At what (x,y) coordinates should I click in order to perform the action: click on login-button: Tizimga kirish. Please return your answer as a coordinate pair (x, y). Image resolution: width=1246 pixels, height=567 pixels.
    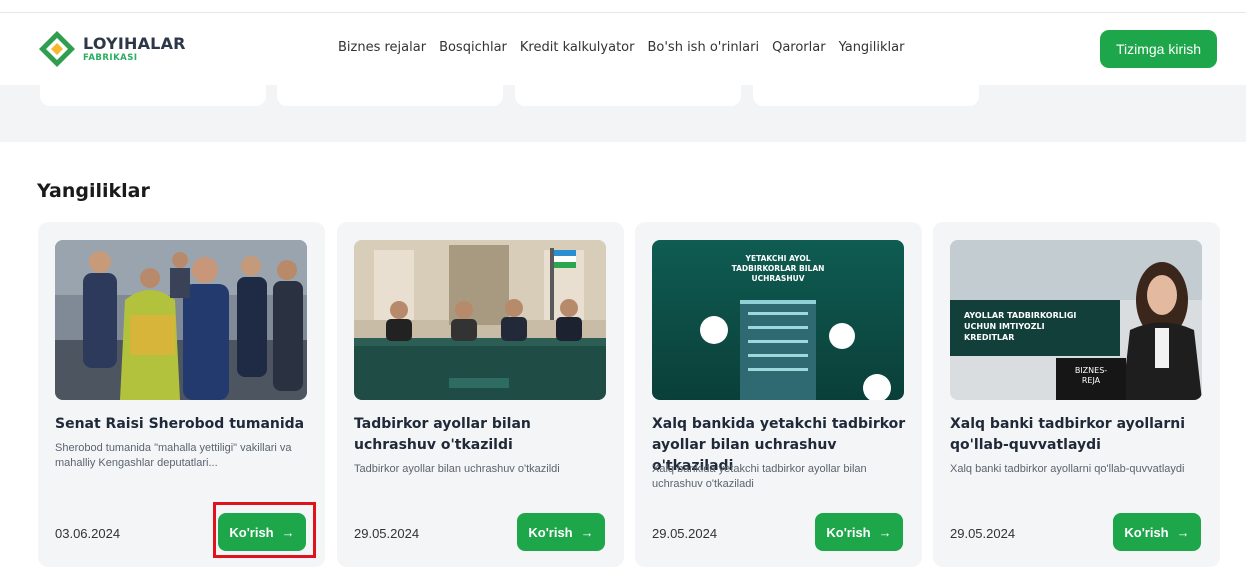
    Looking at the image, I should click on (1158, 49).